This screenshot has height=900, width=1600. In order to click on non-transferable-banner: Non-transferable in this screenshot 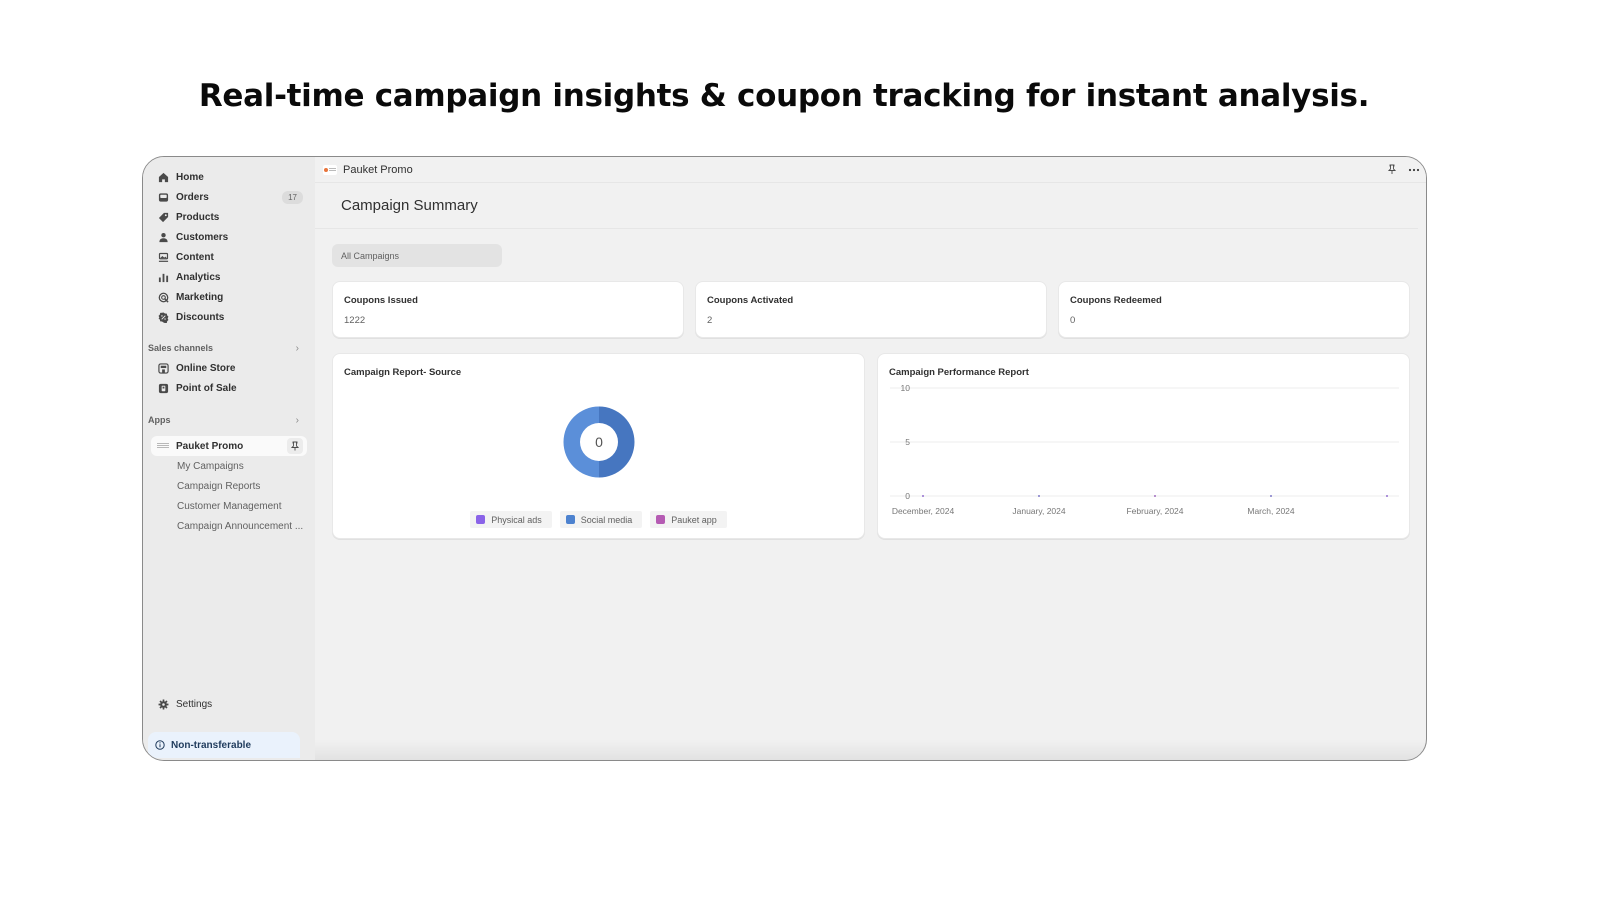, I will do `click(224, 745)`.